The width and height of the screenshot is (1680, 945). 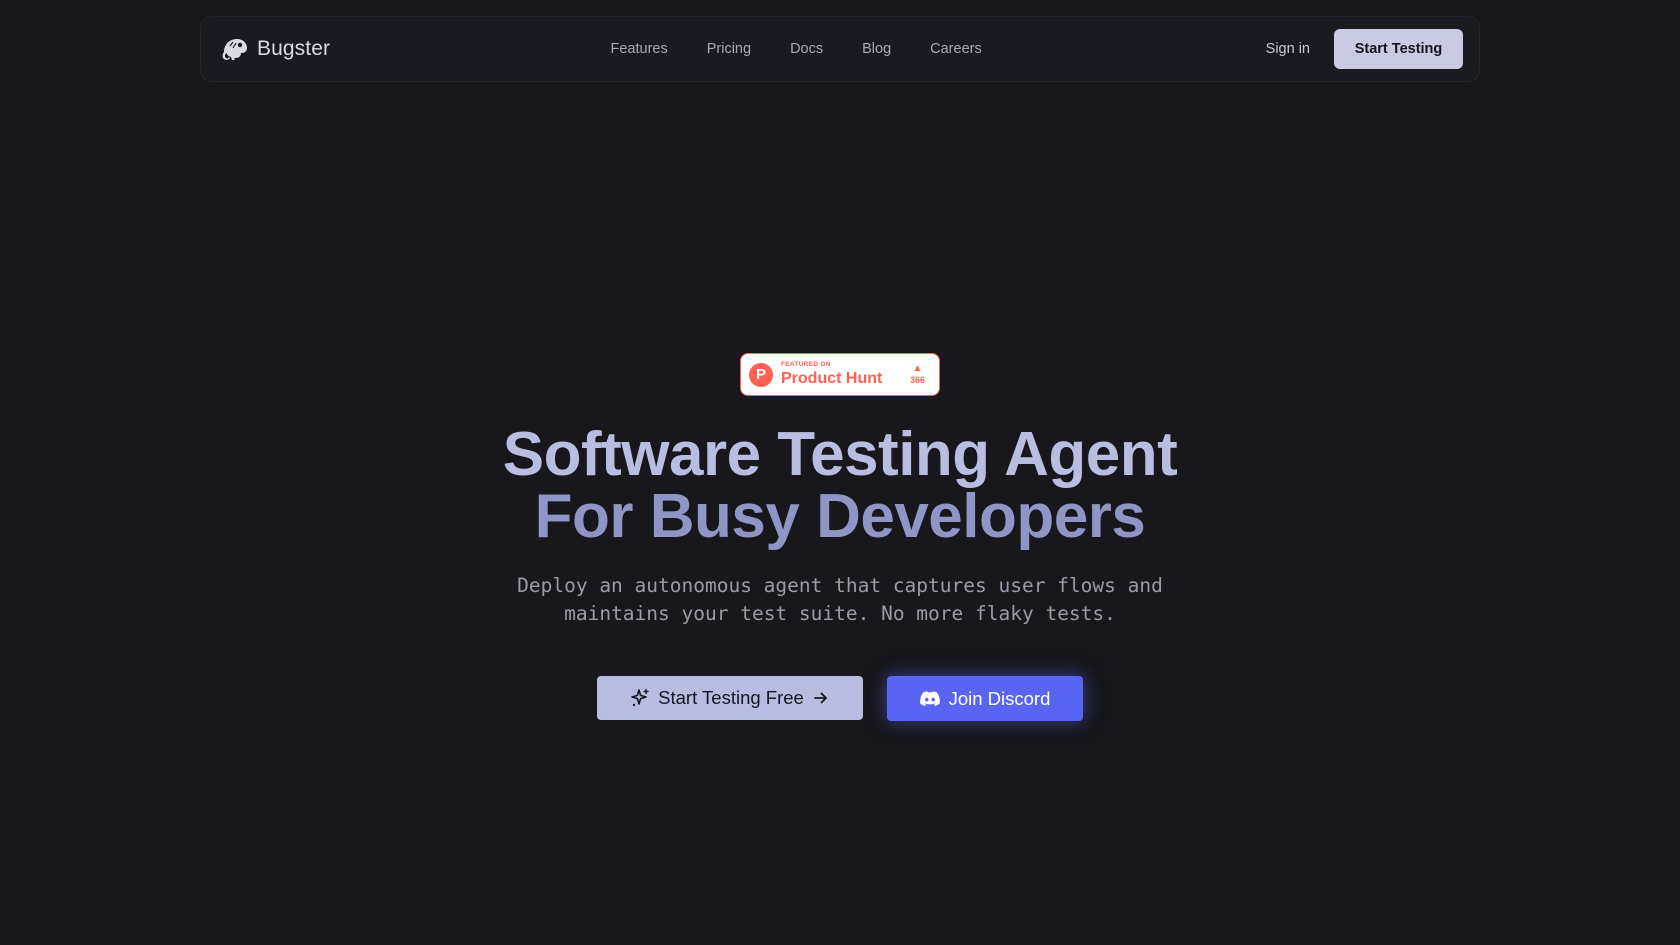 I want to click on nav-link-careers: Careers, so click(x=956, y=49).